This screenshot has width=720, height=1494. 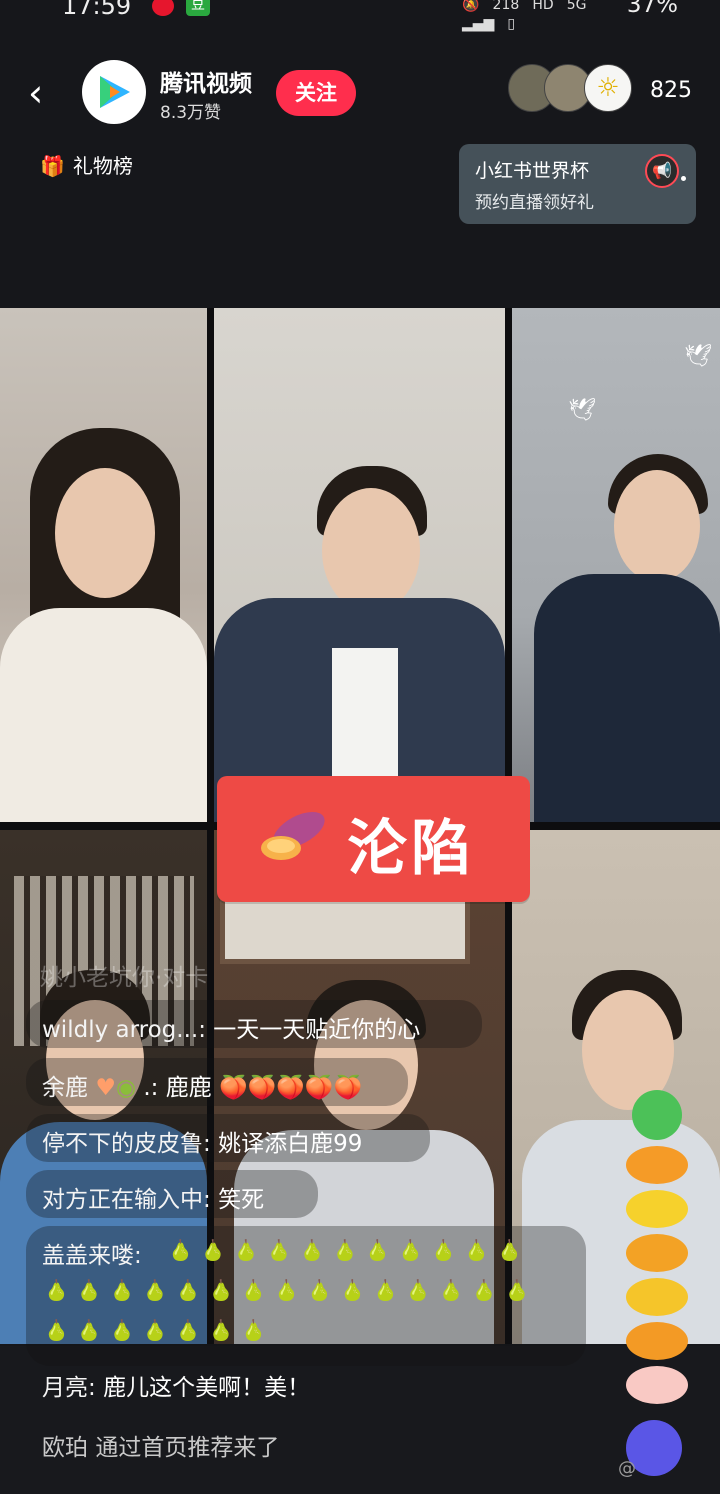 I want to click on viewer-avatars: ☼, so click(x=573, y=89).